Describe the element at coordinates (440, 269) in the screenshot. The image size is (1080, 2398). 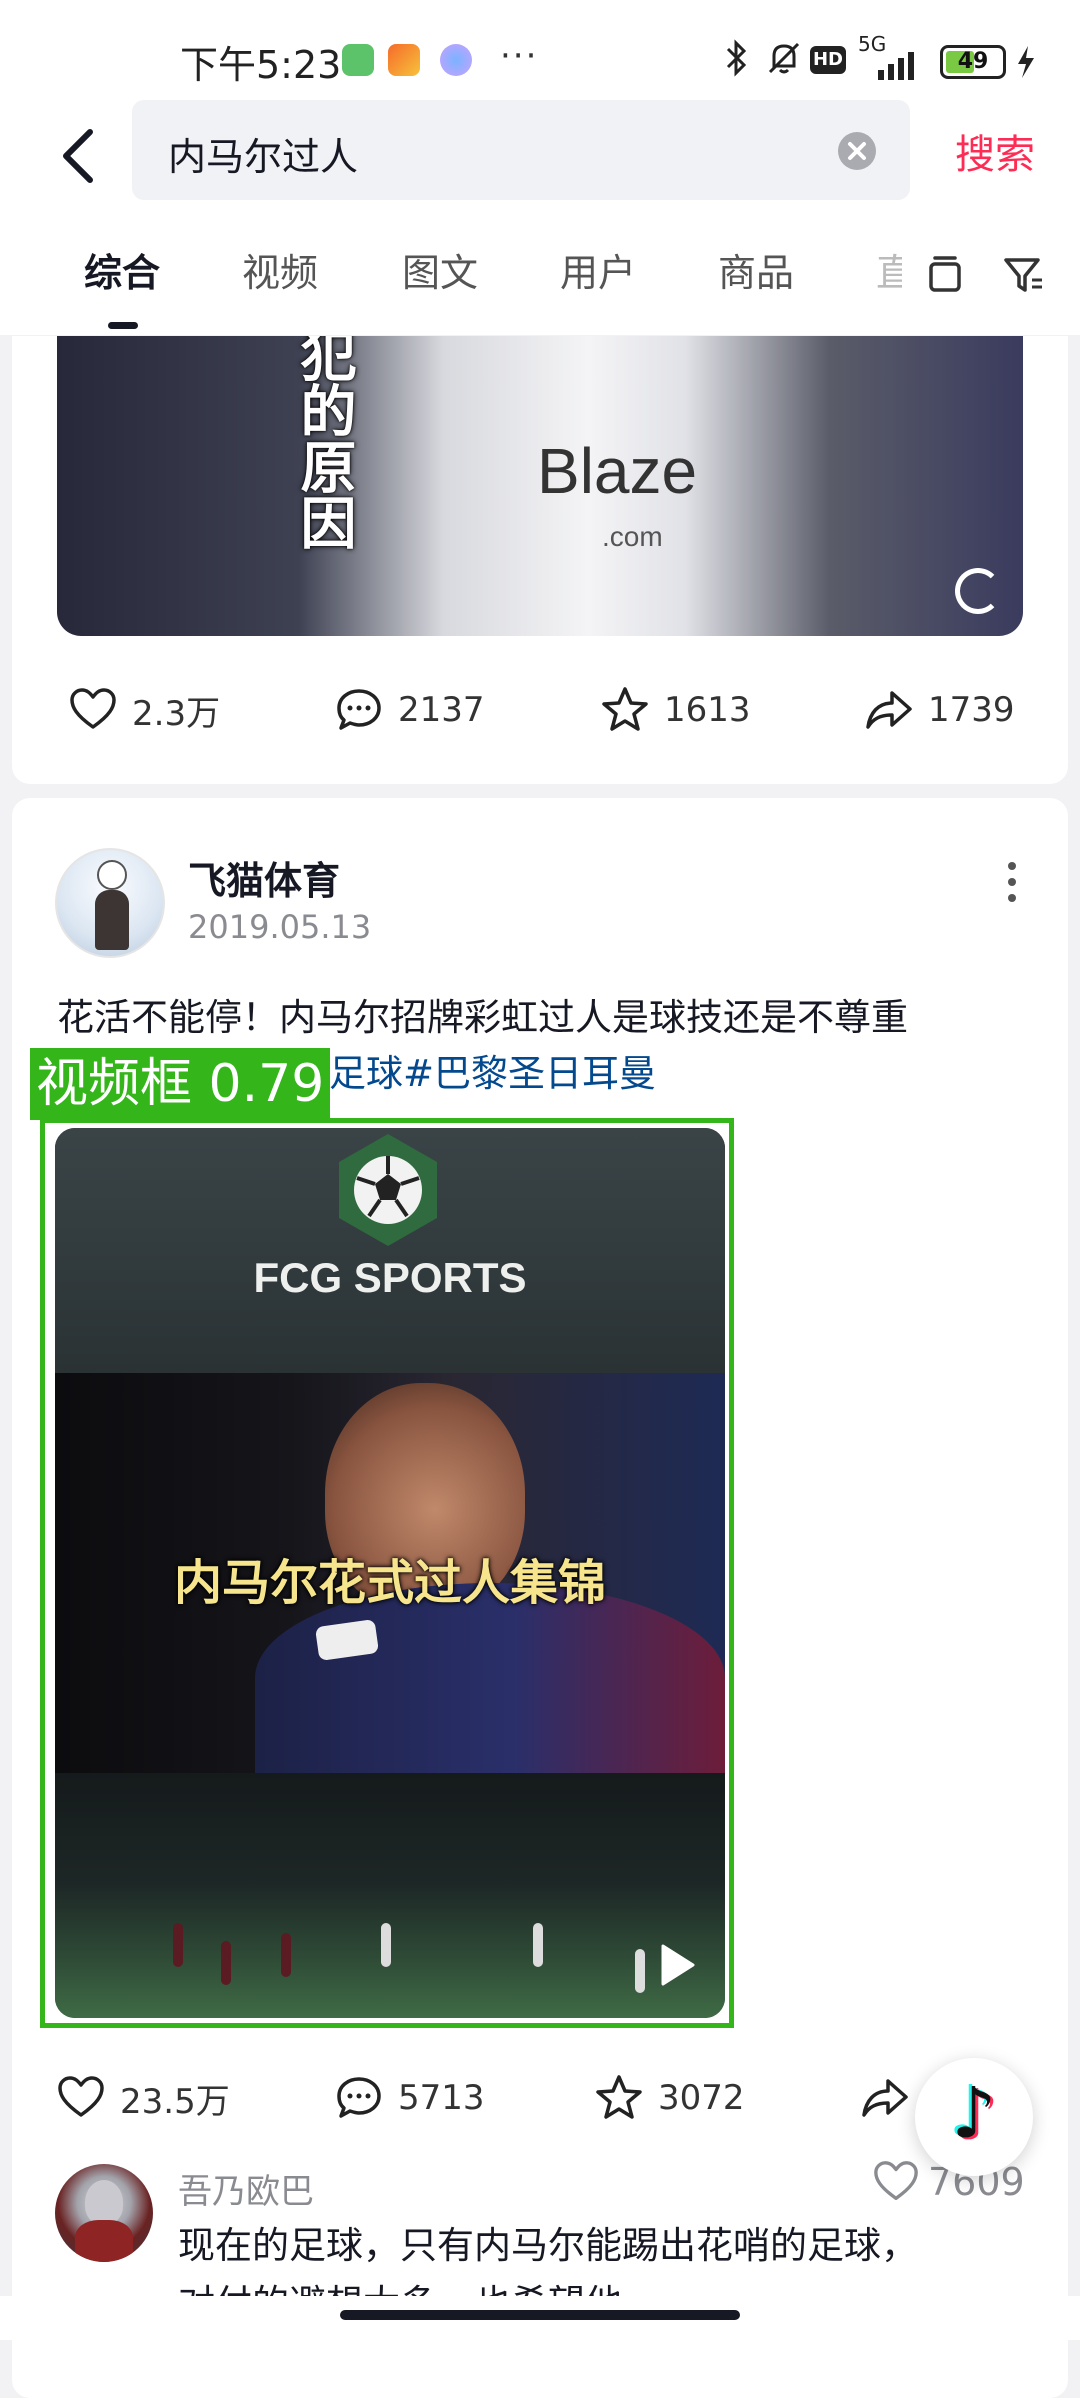
I see `tab-image-text: 图文` at that location.